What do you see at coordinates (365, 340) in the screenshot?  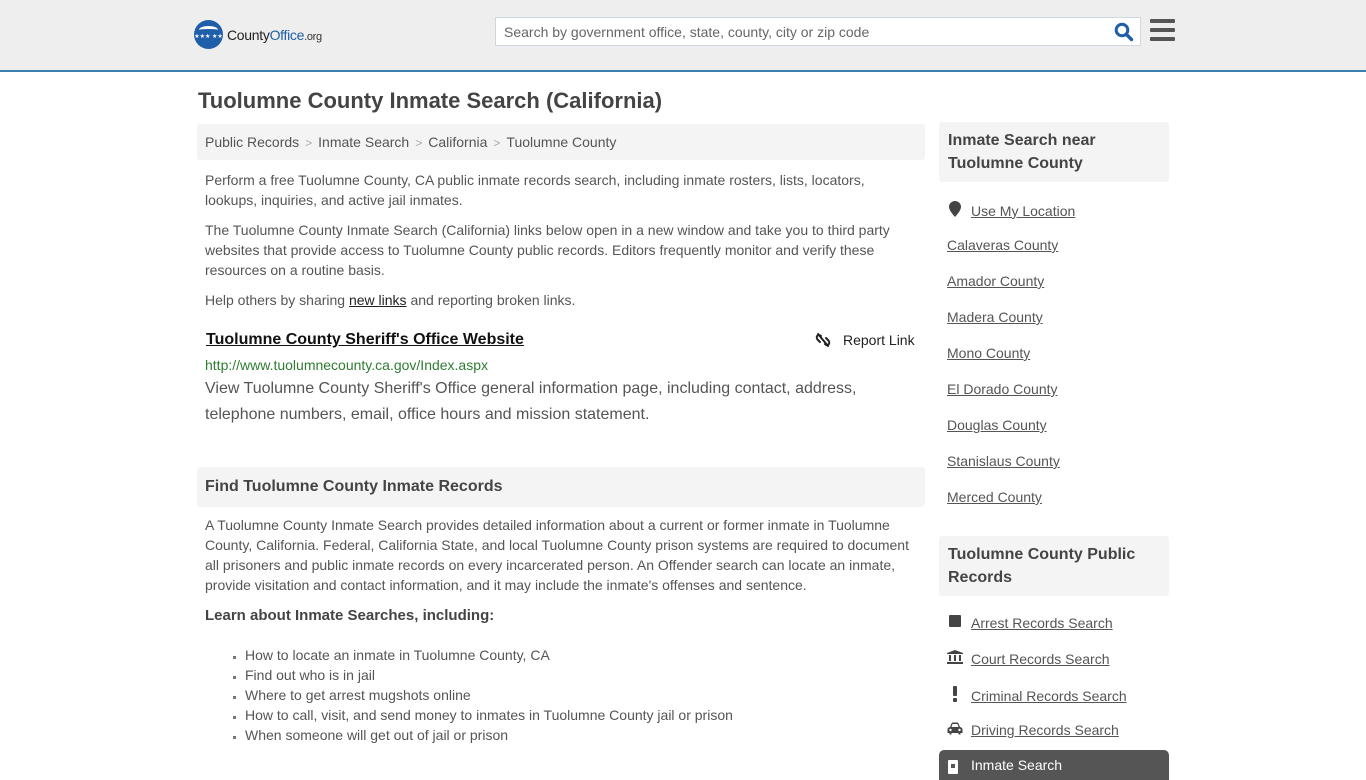 I see `result-title-link: Tuolumne County Sheriff's Office Website` at bounding box center [365, 340].